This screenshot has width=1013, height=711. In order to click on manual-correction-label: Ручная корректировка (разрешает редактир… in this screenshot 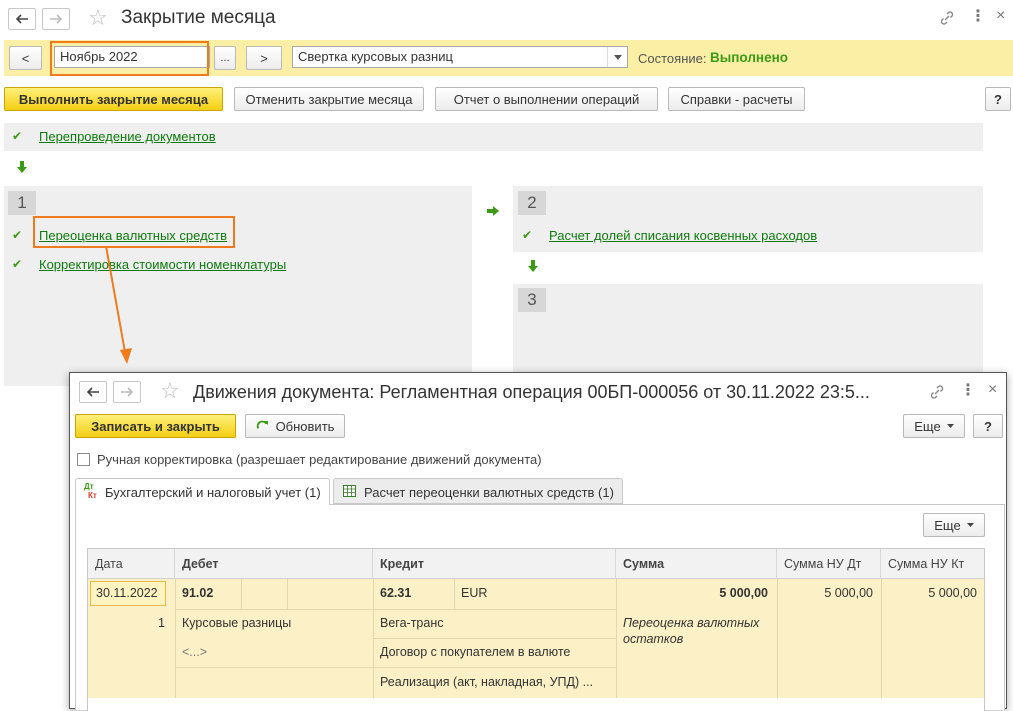, I will do `click(319, 459)`.